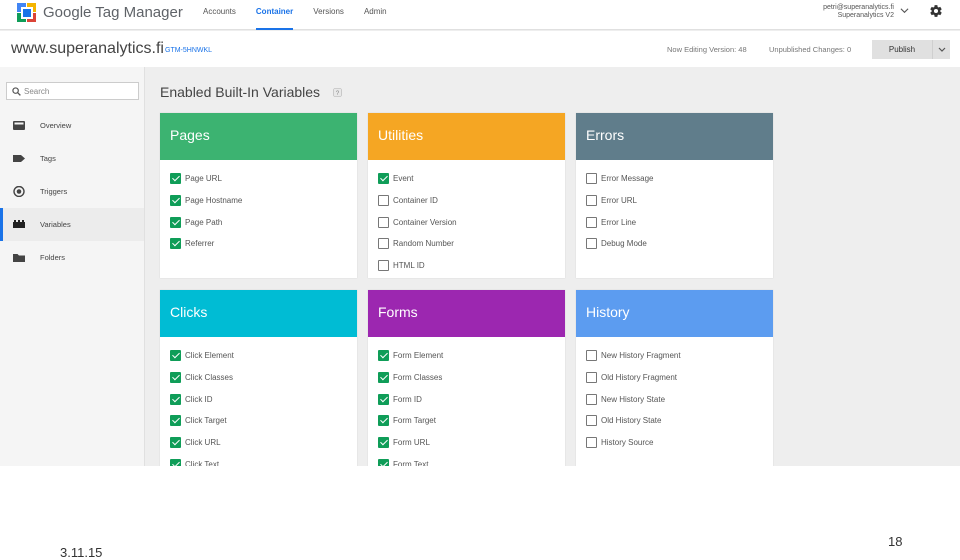  What do you see at coordinates (79, 91) in the screenshot?
I see `search-input` at bounding box center [79, 91].